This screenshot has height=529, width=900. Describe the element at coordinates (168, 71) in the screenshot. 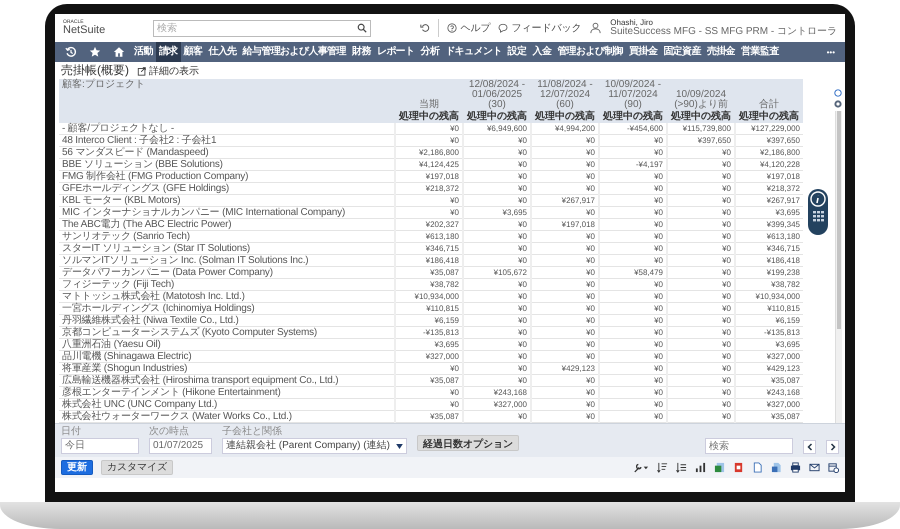

I see `detail-view-link: 詳細の表示` at that location.